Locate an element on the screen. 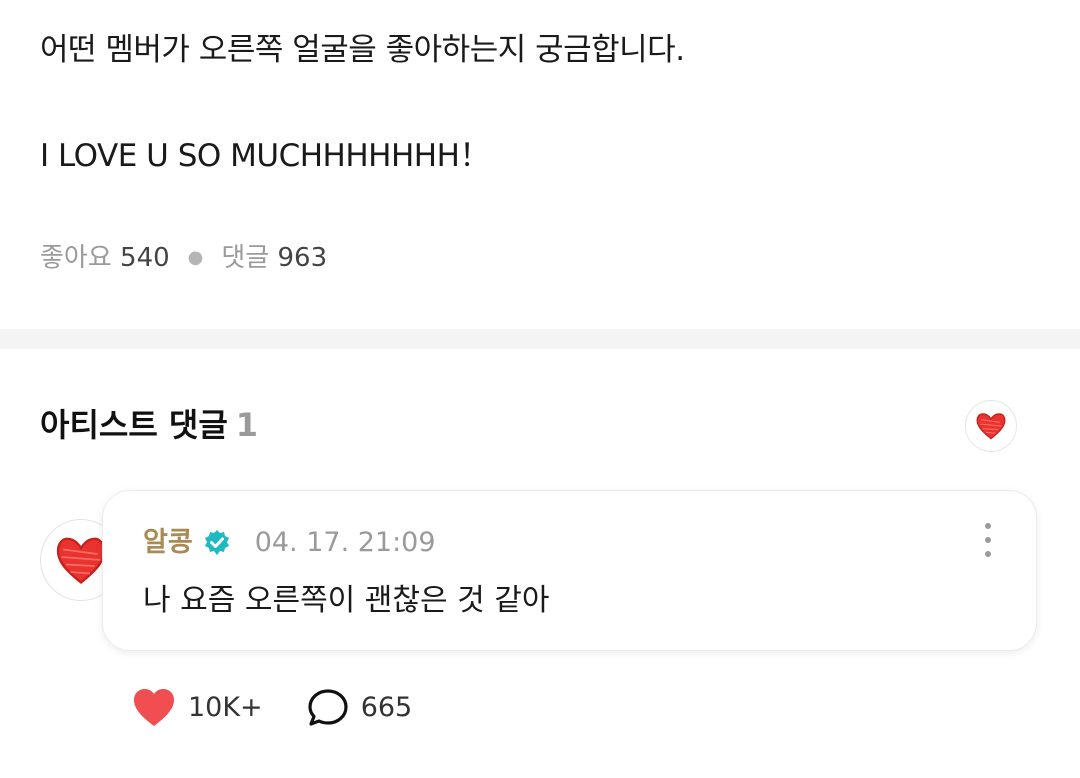 The image size is (1080, 778). heart-doodle-icon is located at coordinates (991, 426).